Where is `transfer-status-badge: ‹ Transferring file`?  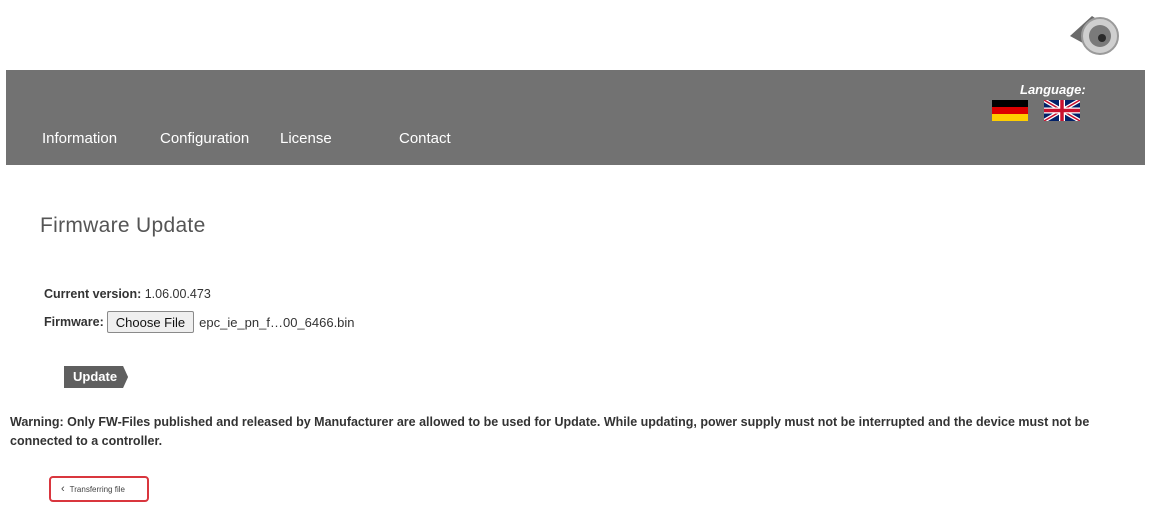 transfer-status-badge: ‹ Transferring file is located at coordinates (99, 489).